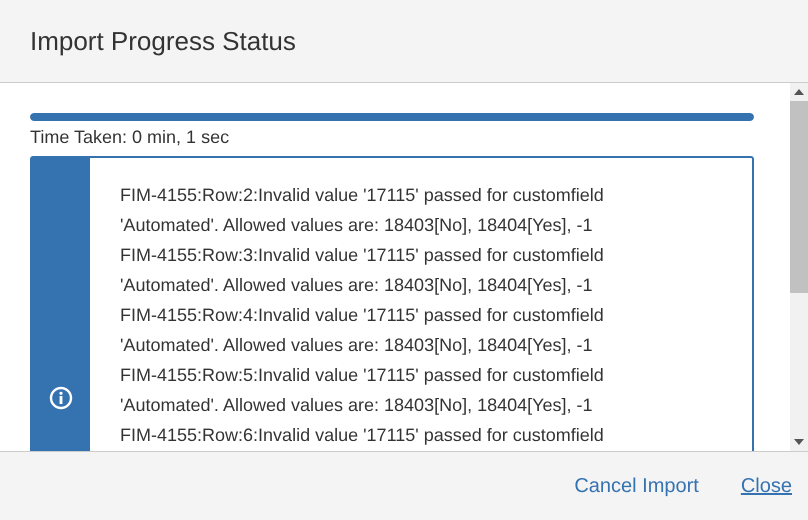 Image resolution: width=808 pixels, height=520 pixels. I want to click on scrollbar, so click(799, 267).